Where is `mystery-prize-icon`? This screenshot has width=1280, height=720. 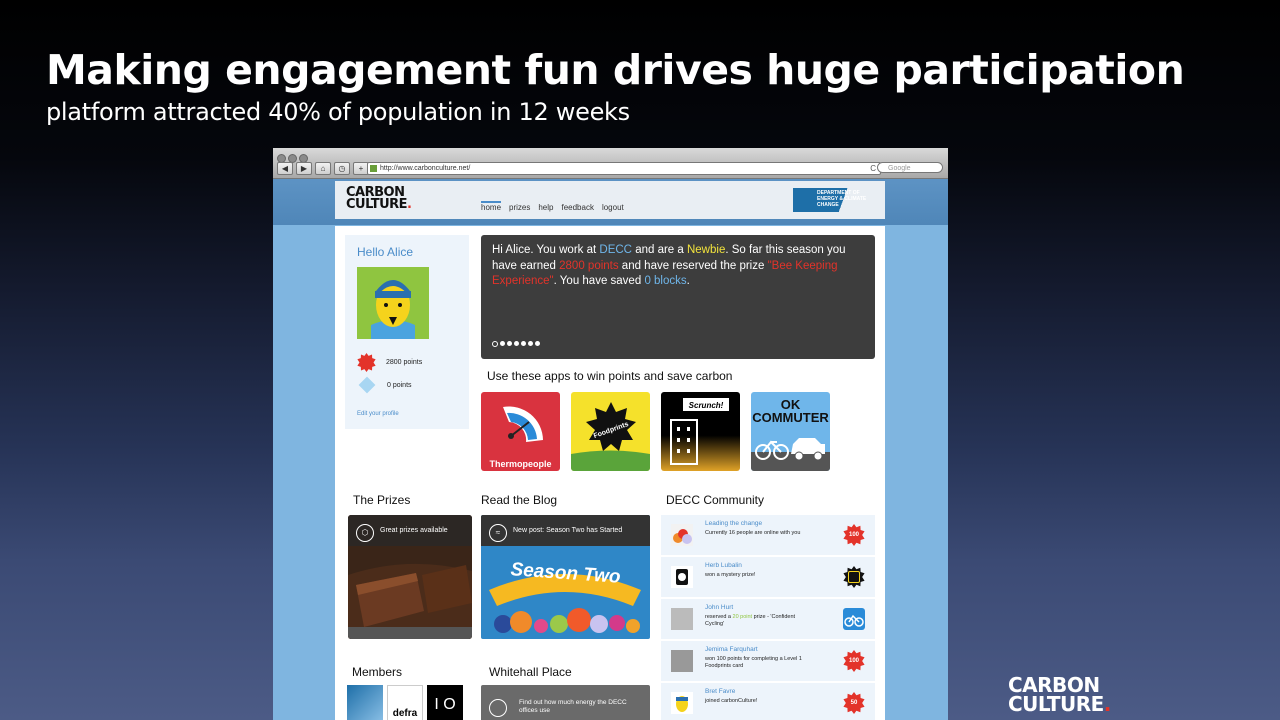 mystery-prize-icon is located at coordinates (854, 577).